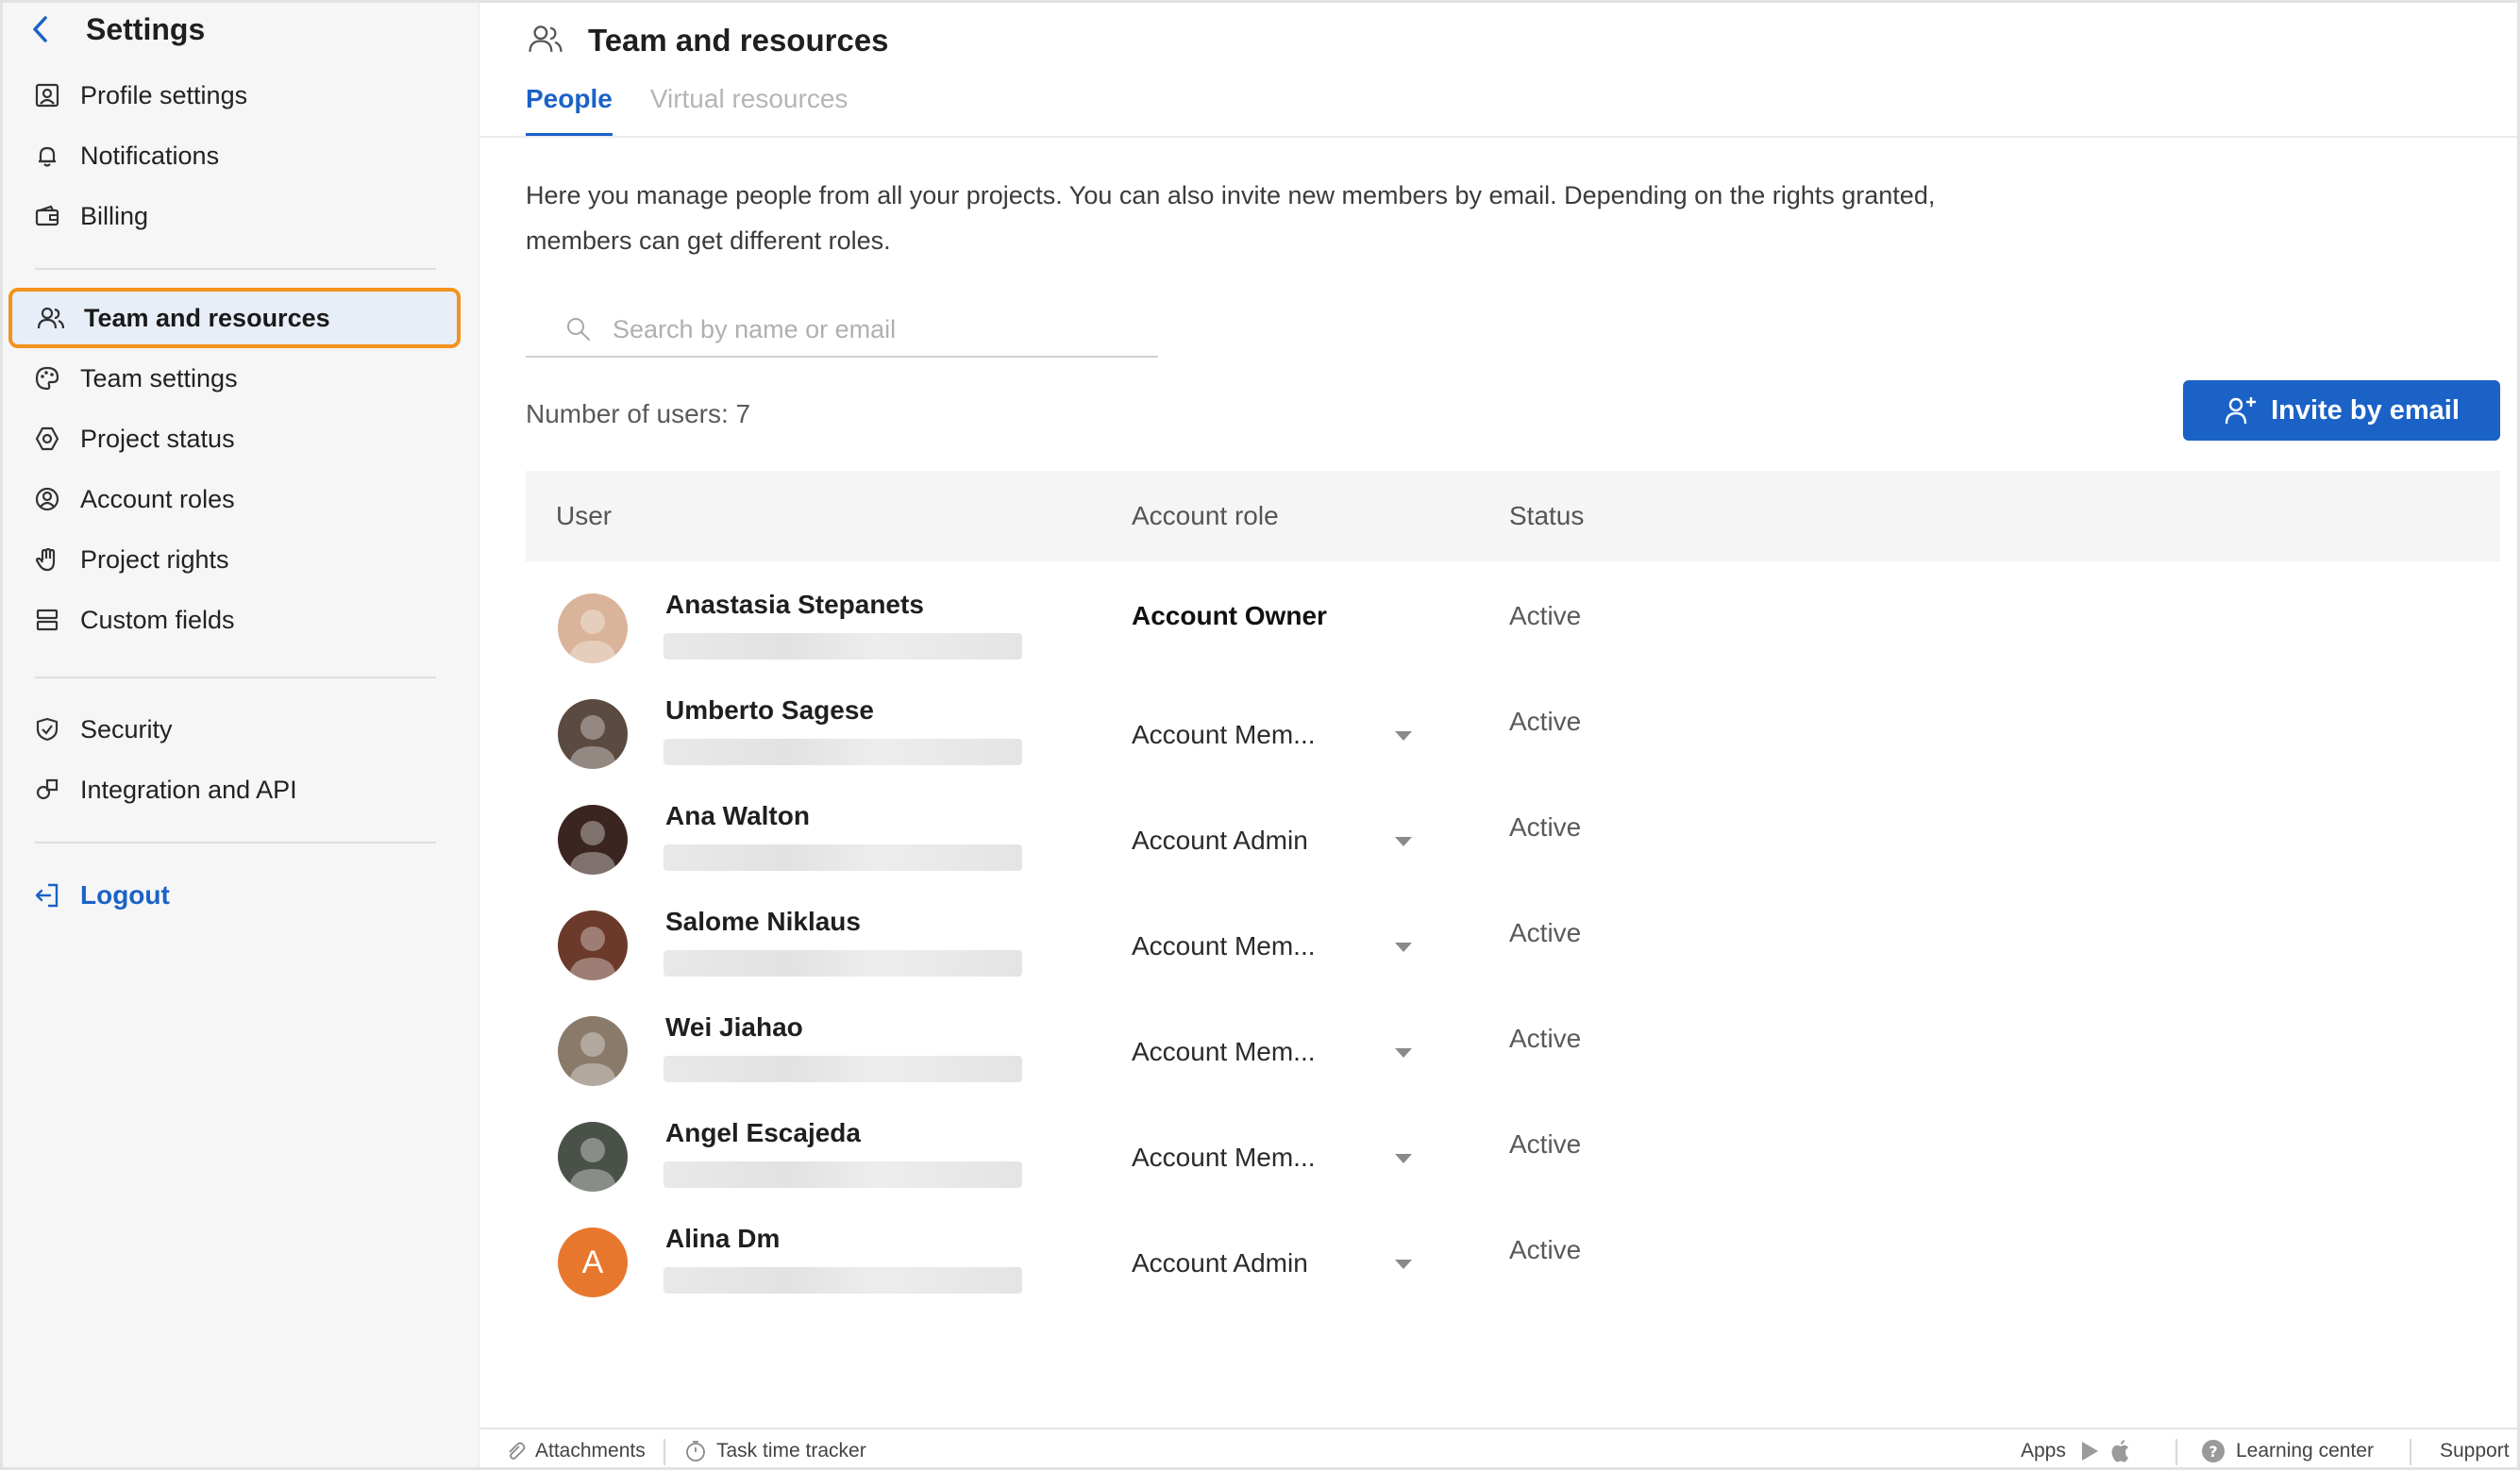 This screenshot has width=2520, height=1470. I want to click on logout-icon, so click(47, 895).